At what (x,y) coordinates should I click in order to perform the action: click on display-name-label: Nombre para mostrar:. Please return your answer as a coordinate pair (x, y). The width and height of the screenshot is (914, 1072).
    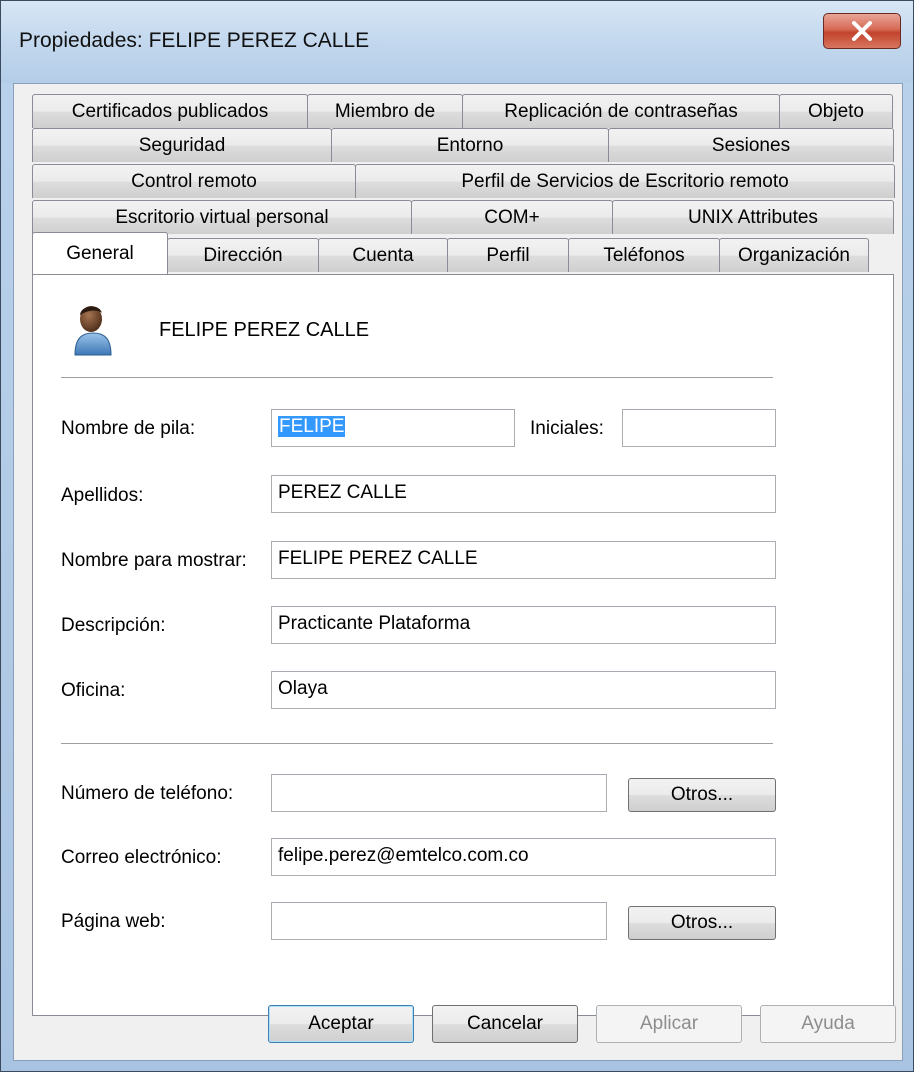
    Looking at the image, I should click on (154, 560).